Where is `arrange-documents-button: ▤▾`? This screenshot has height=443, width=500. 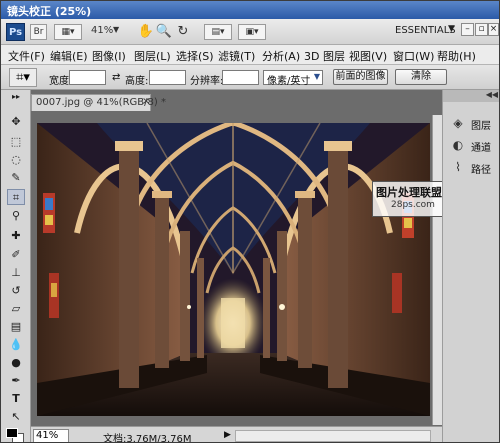 arrange-documents-button: ▤▾ is located at coordinates (218, 32).